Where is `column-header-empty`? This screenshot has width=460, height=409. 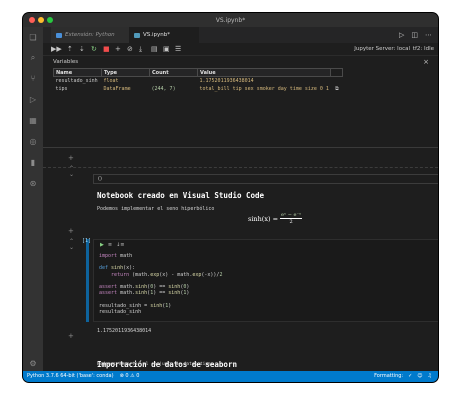 column-header-empty is located at coordinates (337, 72).